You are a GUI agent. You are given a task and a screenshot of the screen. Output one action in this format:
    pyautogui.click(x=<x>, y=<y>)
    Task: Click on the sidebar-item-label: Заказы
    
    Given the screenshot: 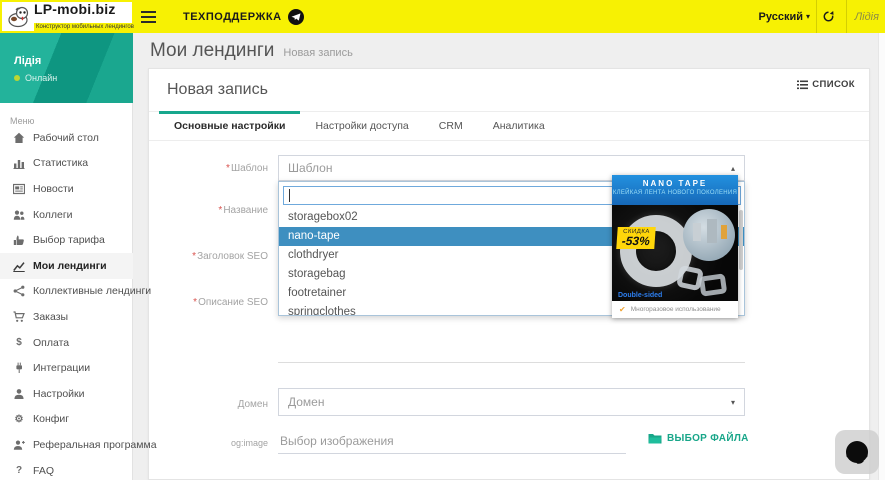 What is the action you would take?
    pyautogui.click(x=51, y=316)
    